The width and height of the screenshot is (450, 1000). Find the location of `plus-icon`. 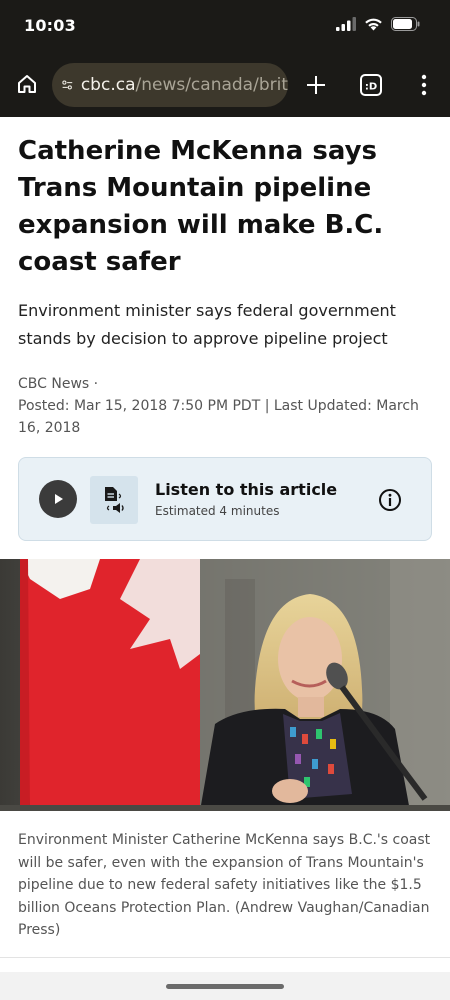

plus-icon is located at coordinates (316, 85).